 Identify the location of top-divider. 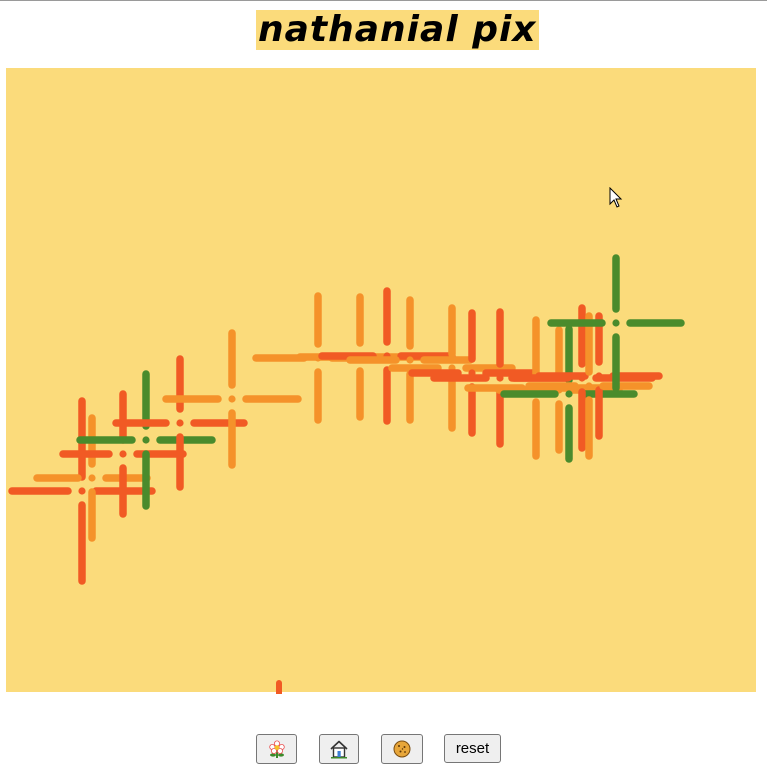
(383, 0).